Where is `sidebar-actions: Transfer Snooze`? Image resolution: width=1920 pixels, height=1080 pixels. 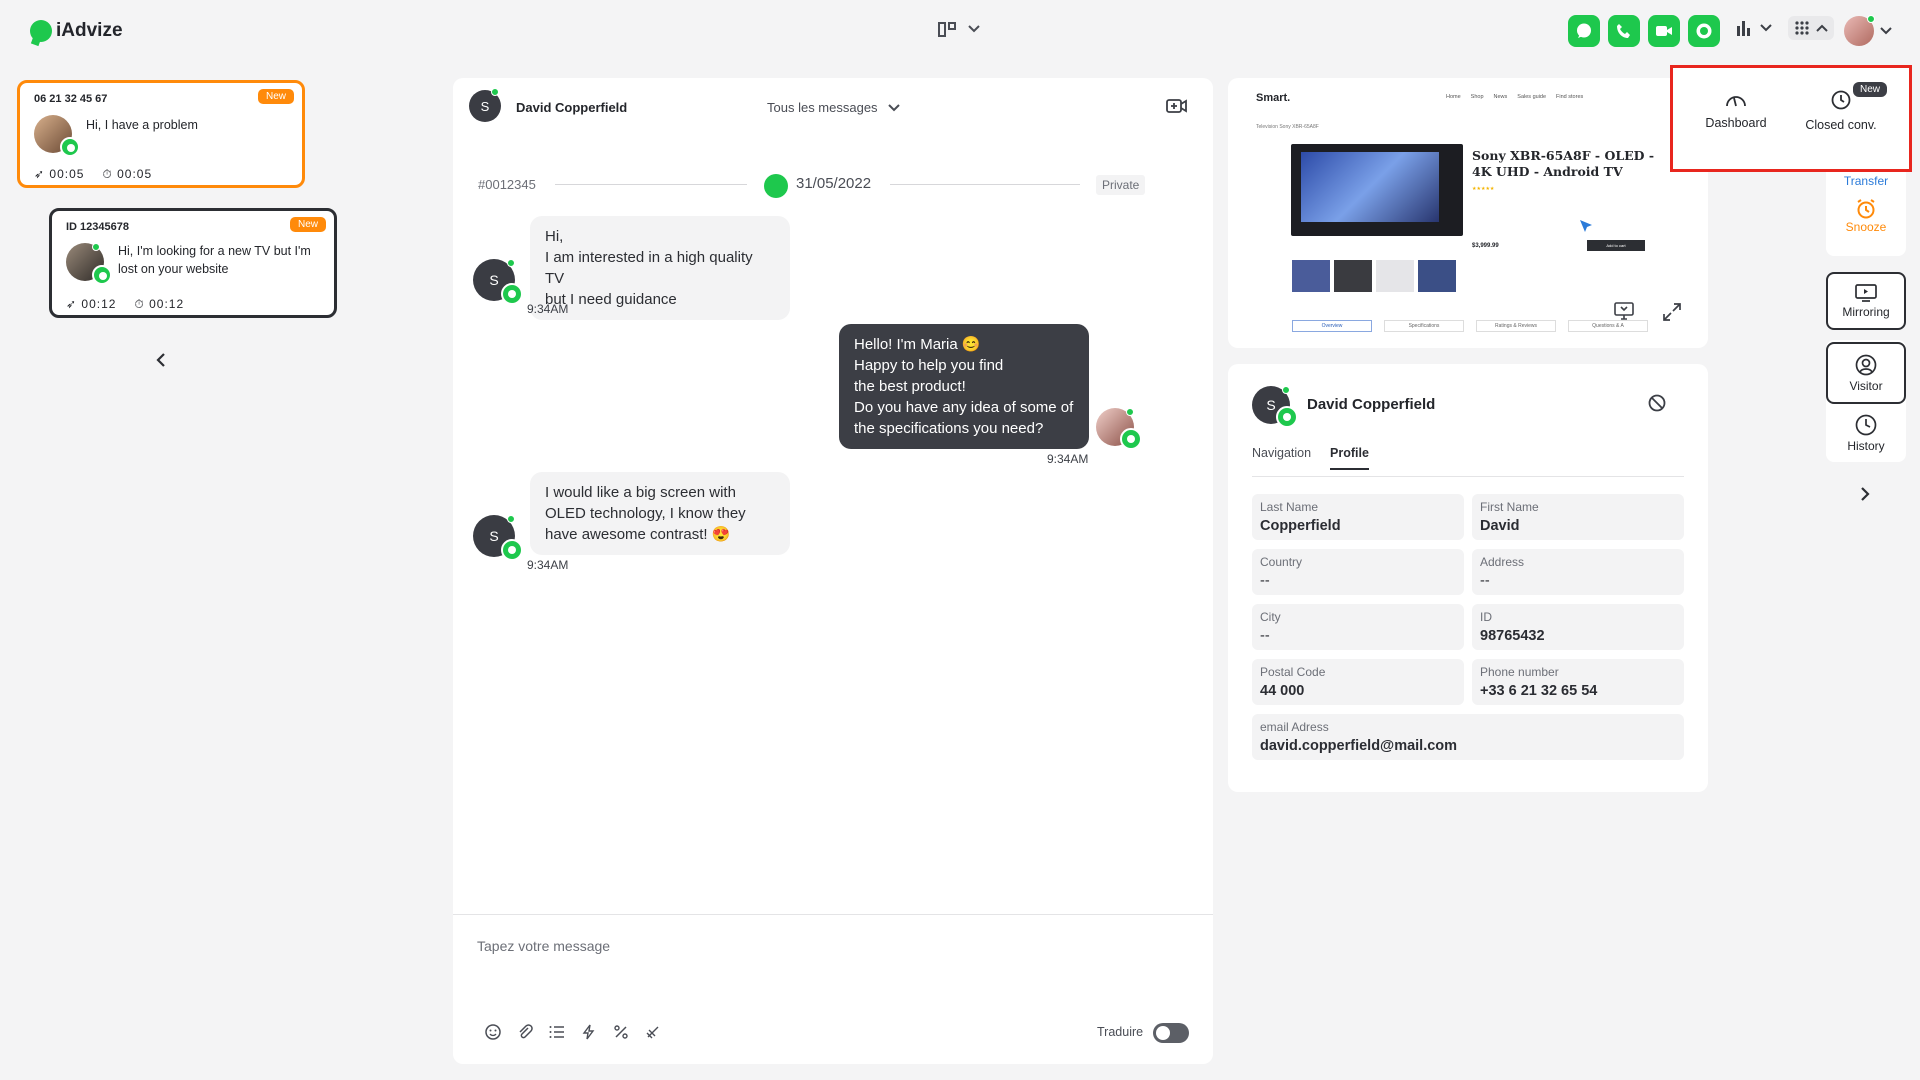
sidebar-actions: Transfer Snooze is located at coordinates (1866, 208).